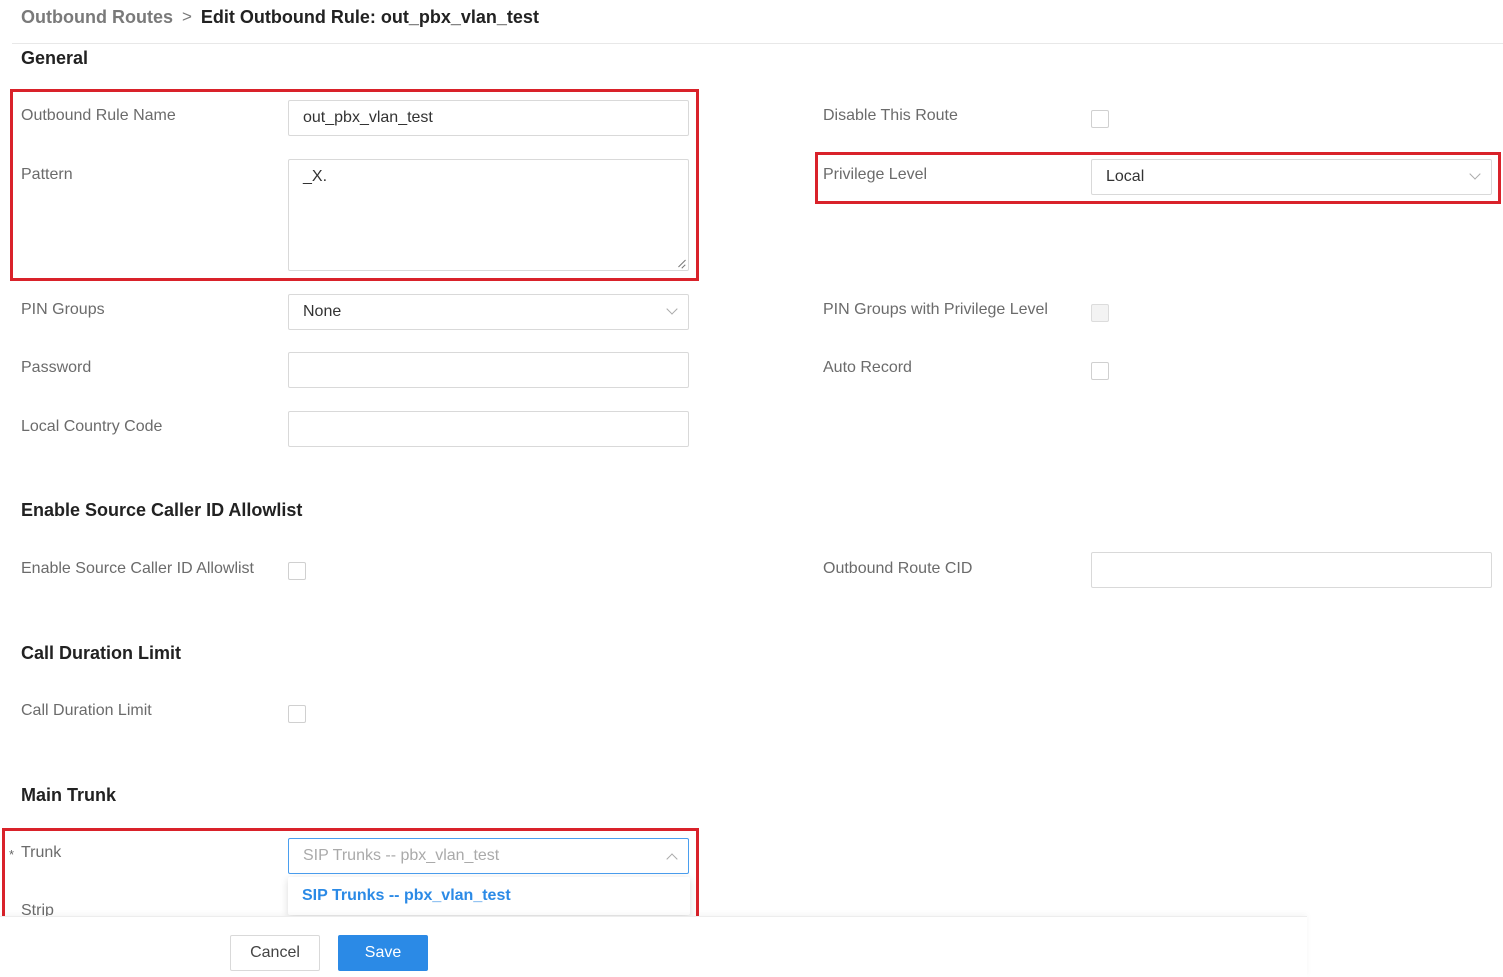  What do you see at coordinates (488, 429) in the screenshot?
I see `local-country-code-input` at bounding box center [488, 429].